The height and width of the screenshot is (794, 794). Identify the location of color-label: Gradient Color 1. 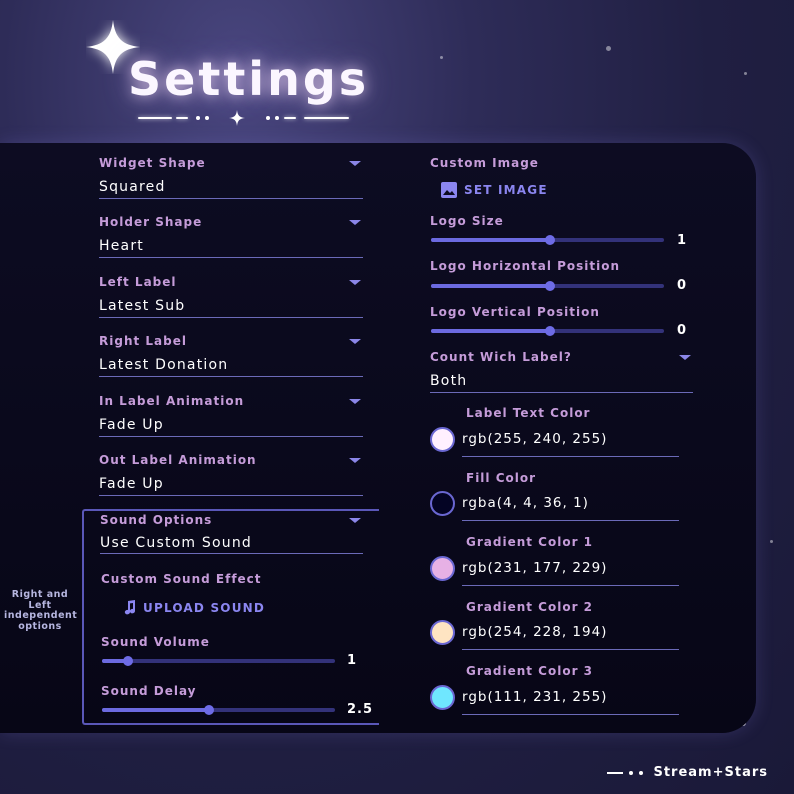
(530, 542).